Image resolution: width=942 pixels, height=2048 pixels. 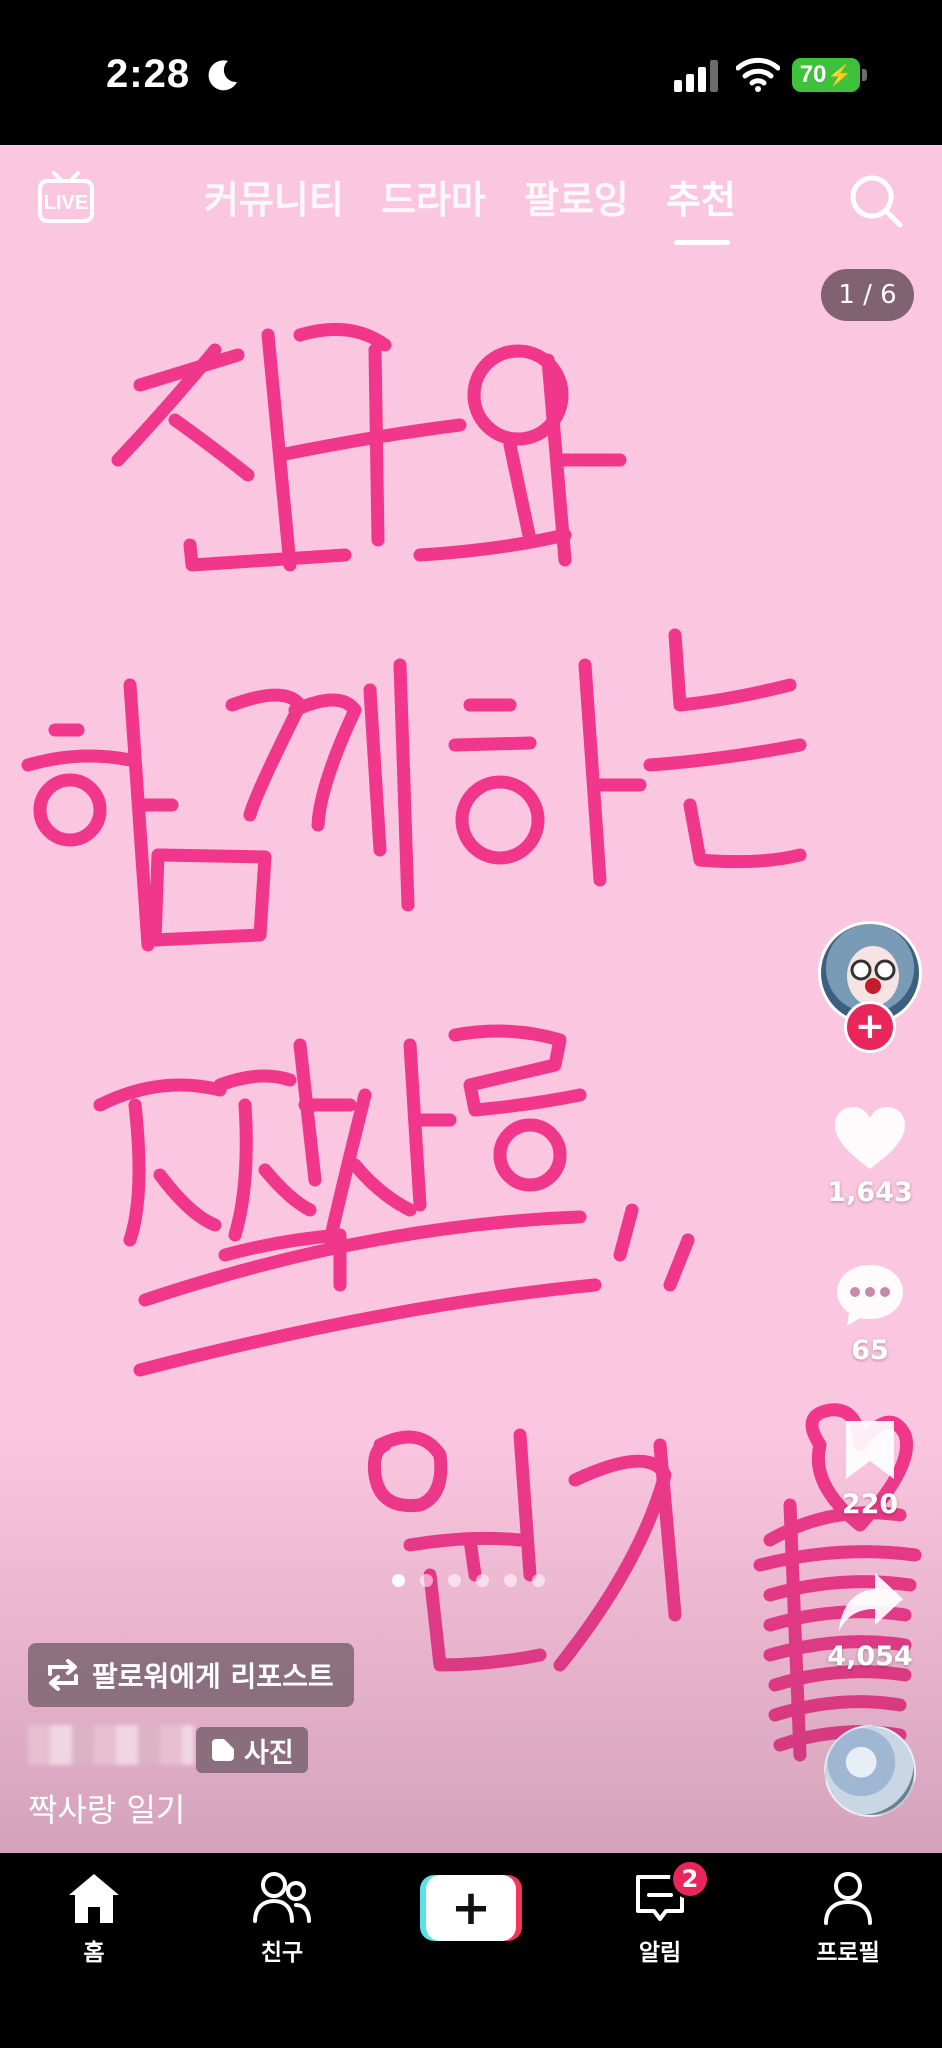 I want to click on nav-profile: 프로필, so click(x=848, y=1919).